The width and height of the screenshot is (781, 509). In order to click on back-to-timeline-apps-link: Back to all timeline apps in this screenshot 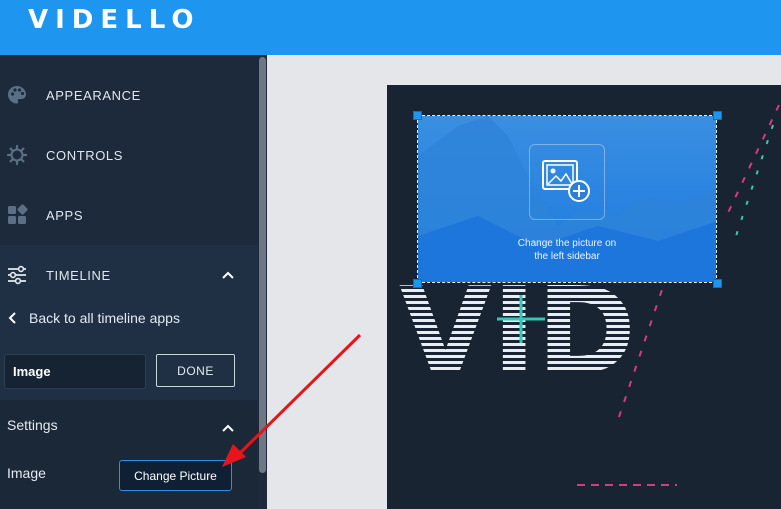, I will do `click(129, 318)`.